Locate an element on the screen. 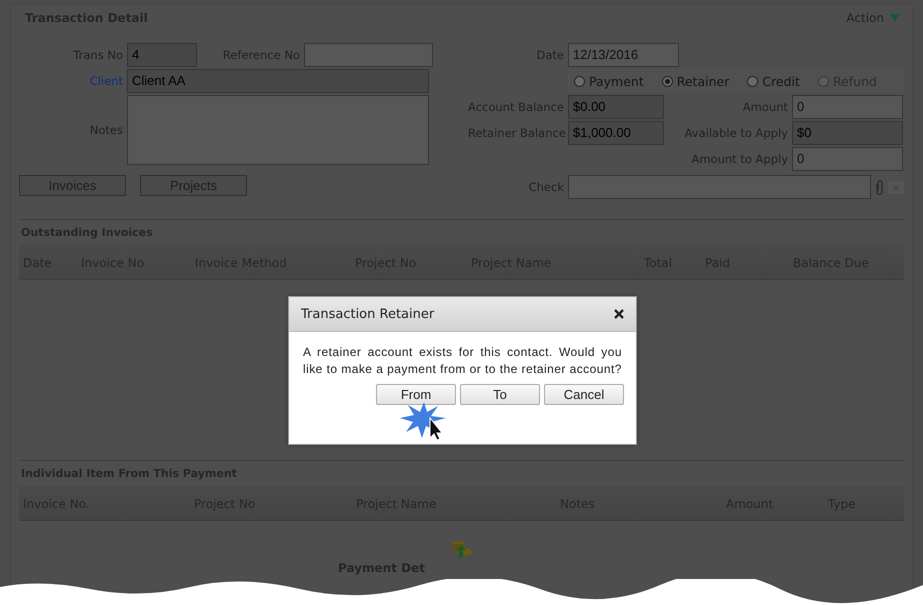 This screenshot has width=923, height=605. input-field: Client AA is located at coordinates (278, 81).